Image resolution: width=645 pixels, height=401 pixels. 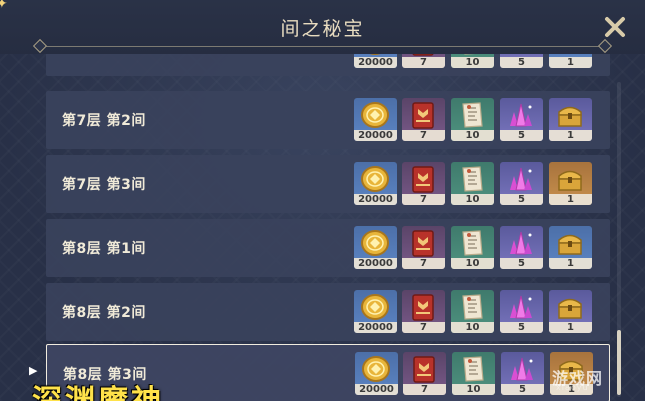 I want to click on divider-diamond-icon, so click(x=40, y=46).